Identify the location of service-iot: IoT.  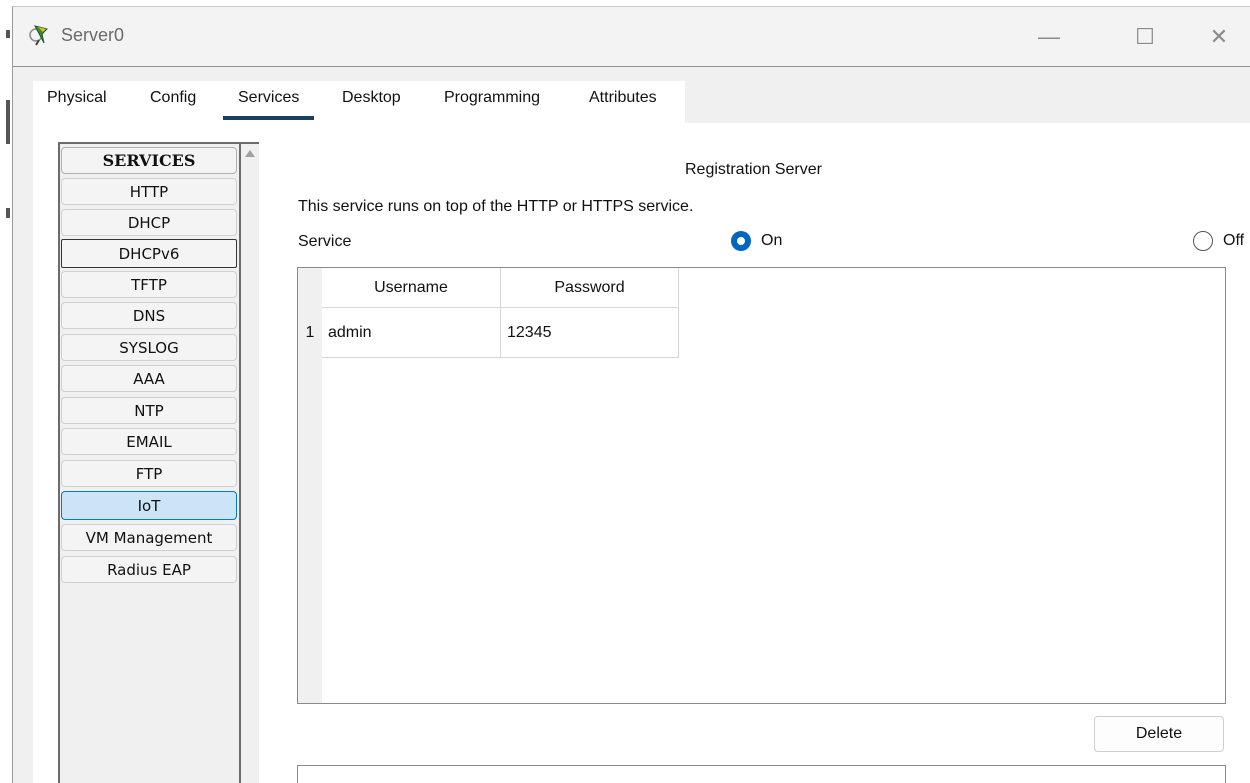
(149, 505).